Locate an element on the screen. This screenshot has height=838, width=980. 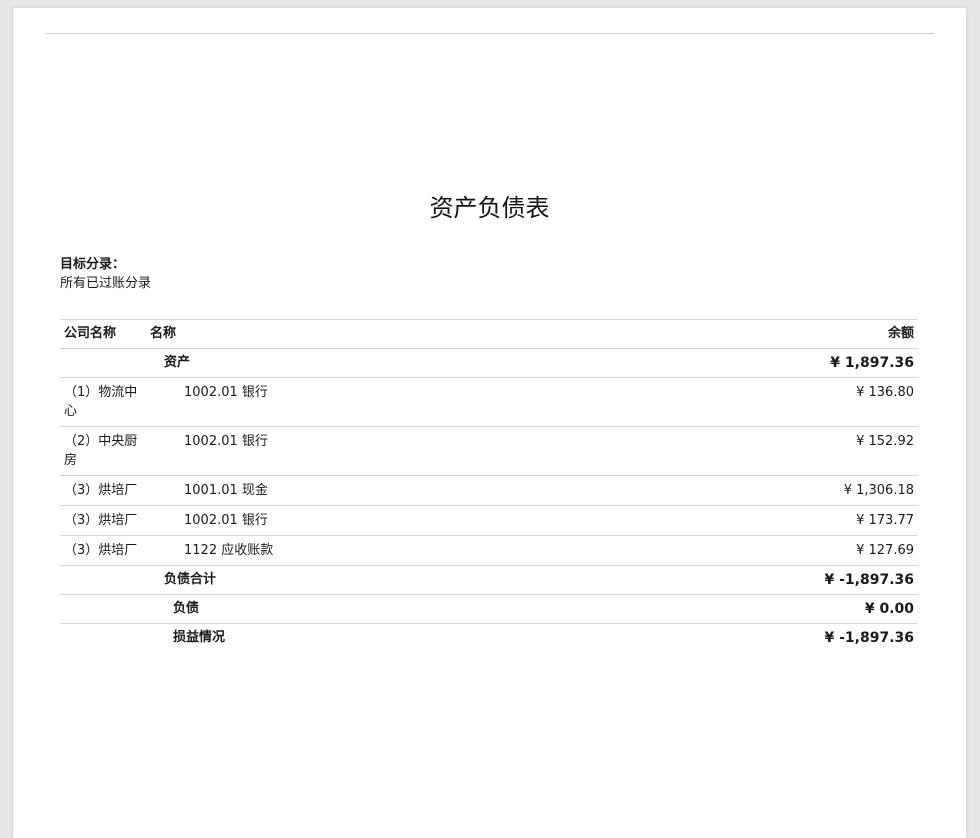
header-company: 公司名称 is located at coordinates (103, 334).